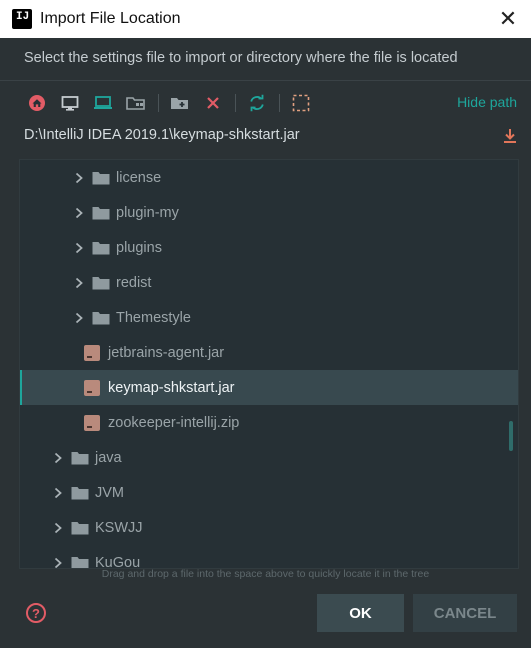 The image size is (531, 648). I want to click on show-hidden-icon, so click(301, 103).